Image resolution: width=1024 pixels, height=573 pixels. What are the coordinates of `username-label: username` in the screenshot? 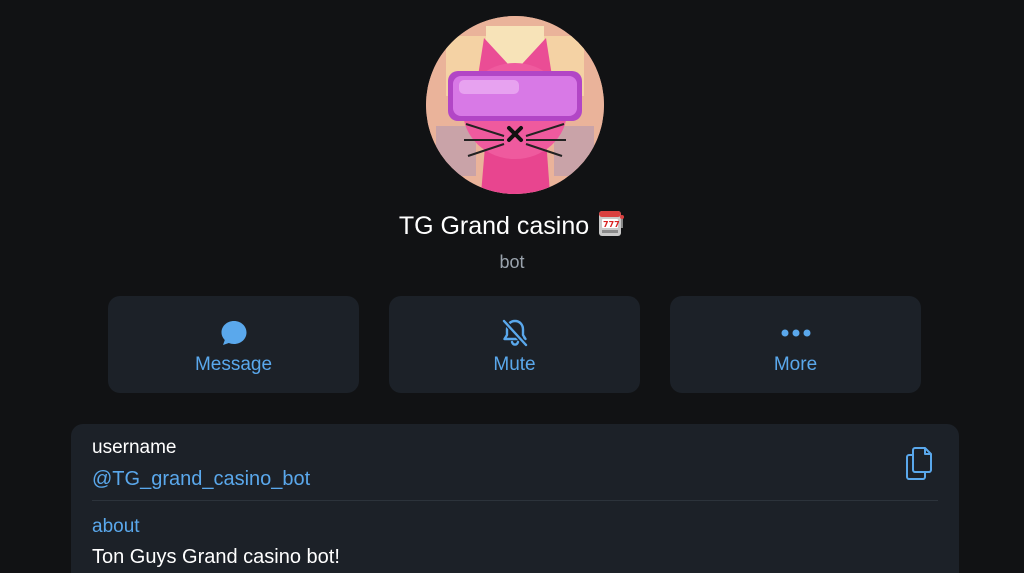 It's located at (134, 447).